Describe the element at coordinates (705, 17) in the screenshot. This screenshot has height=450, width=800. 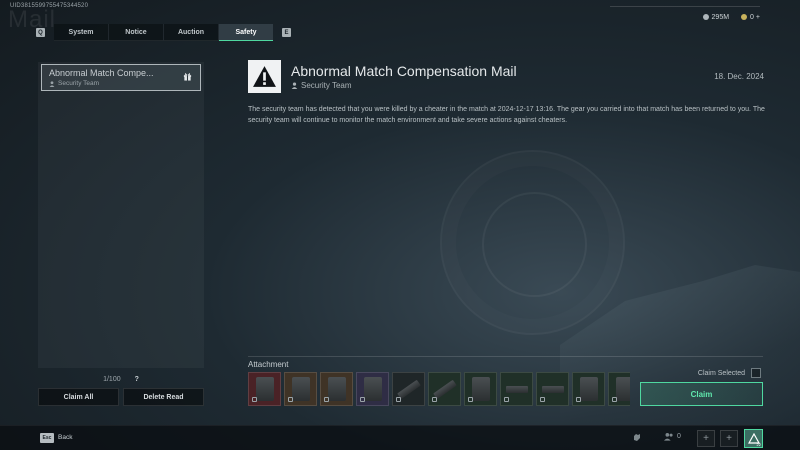
I see `silver-coin-icon` at that location.